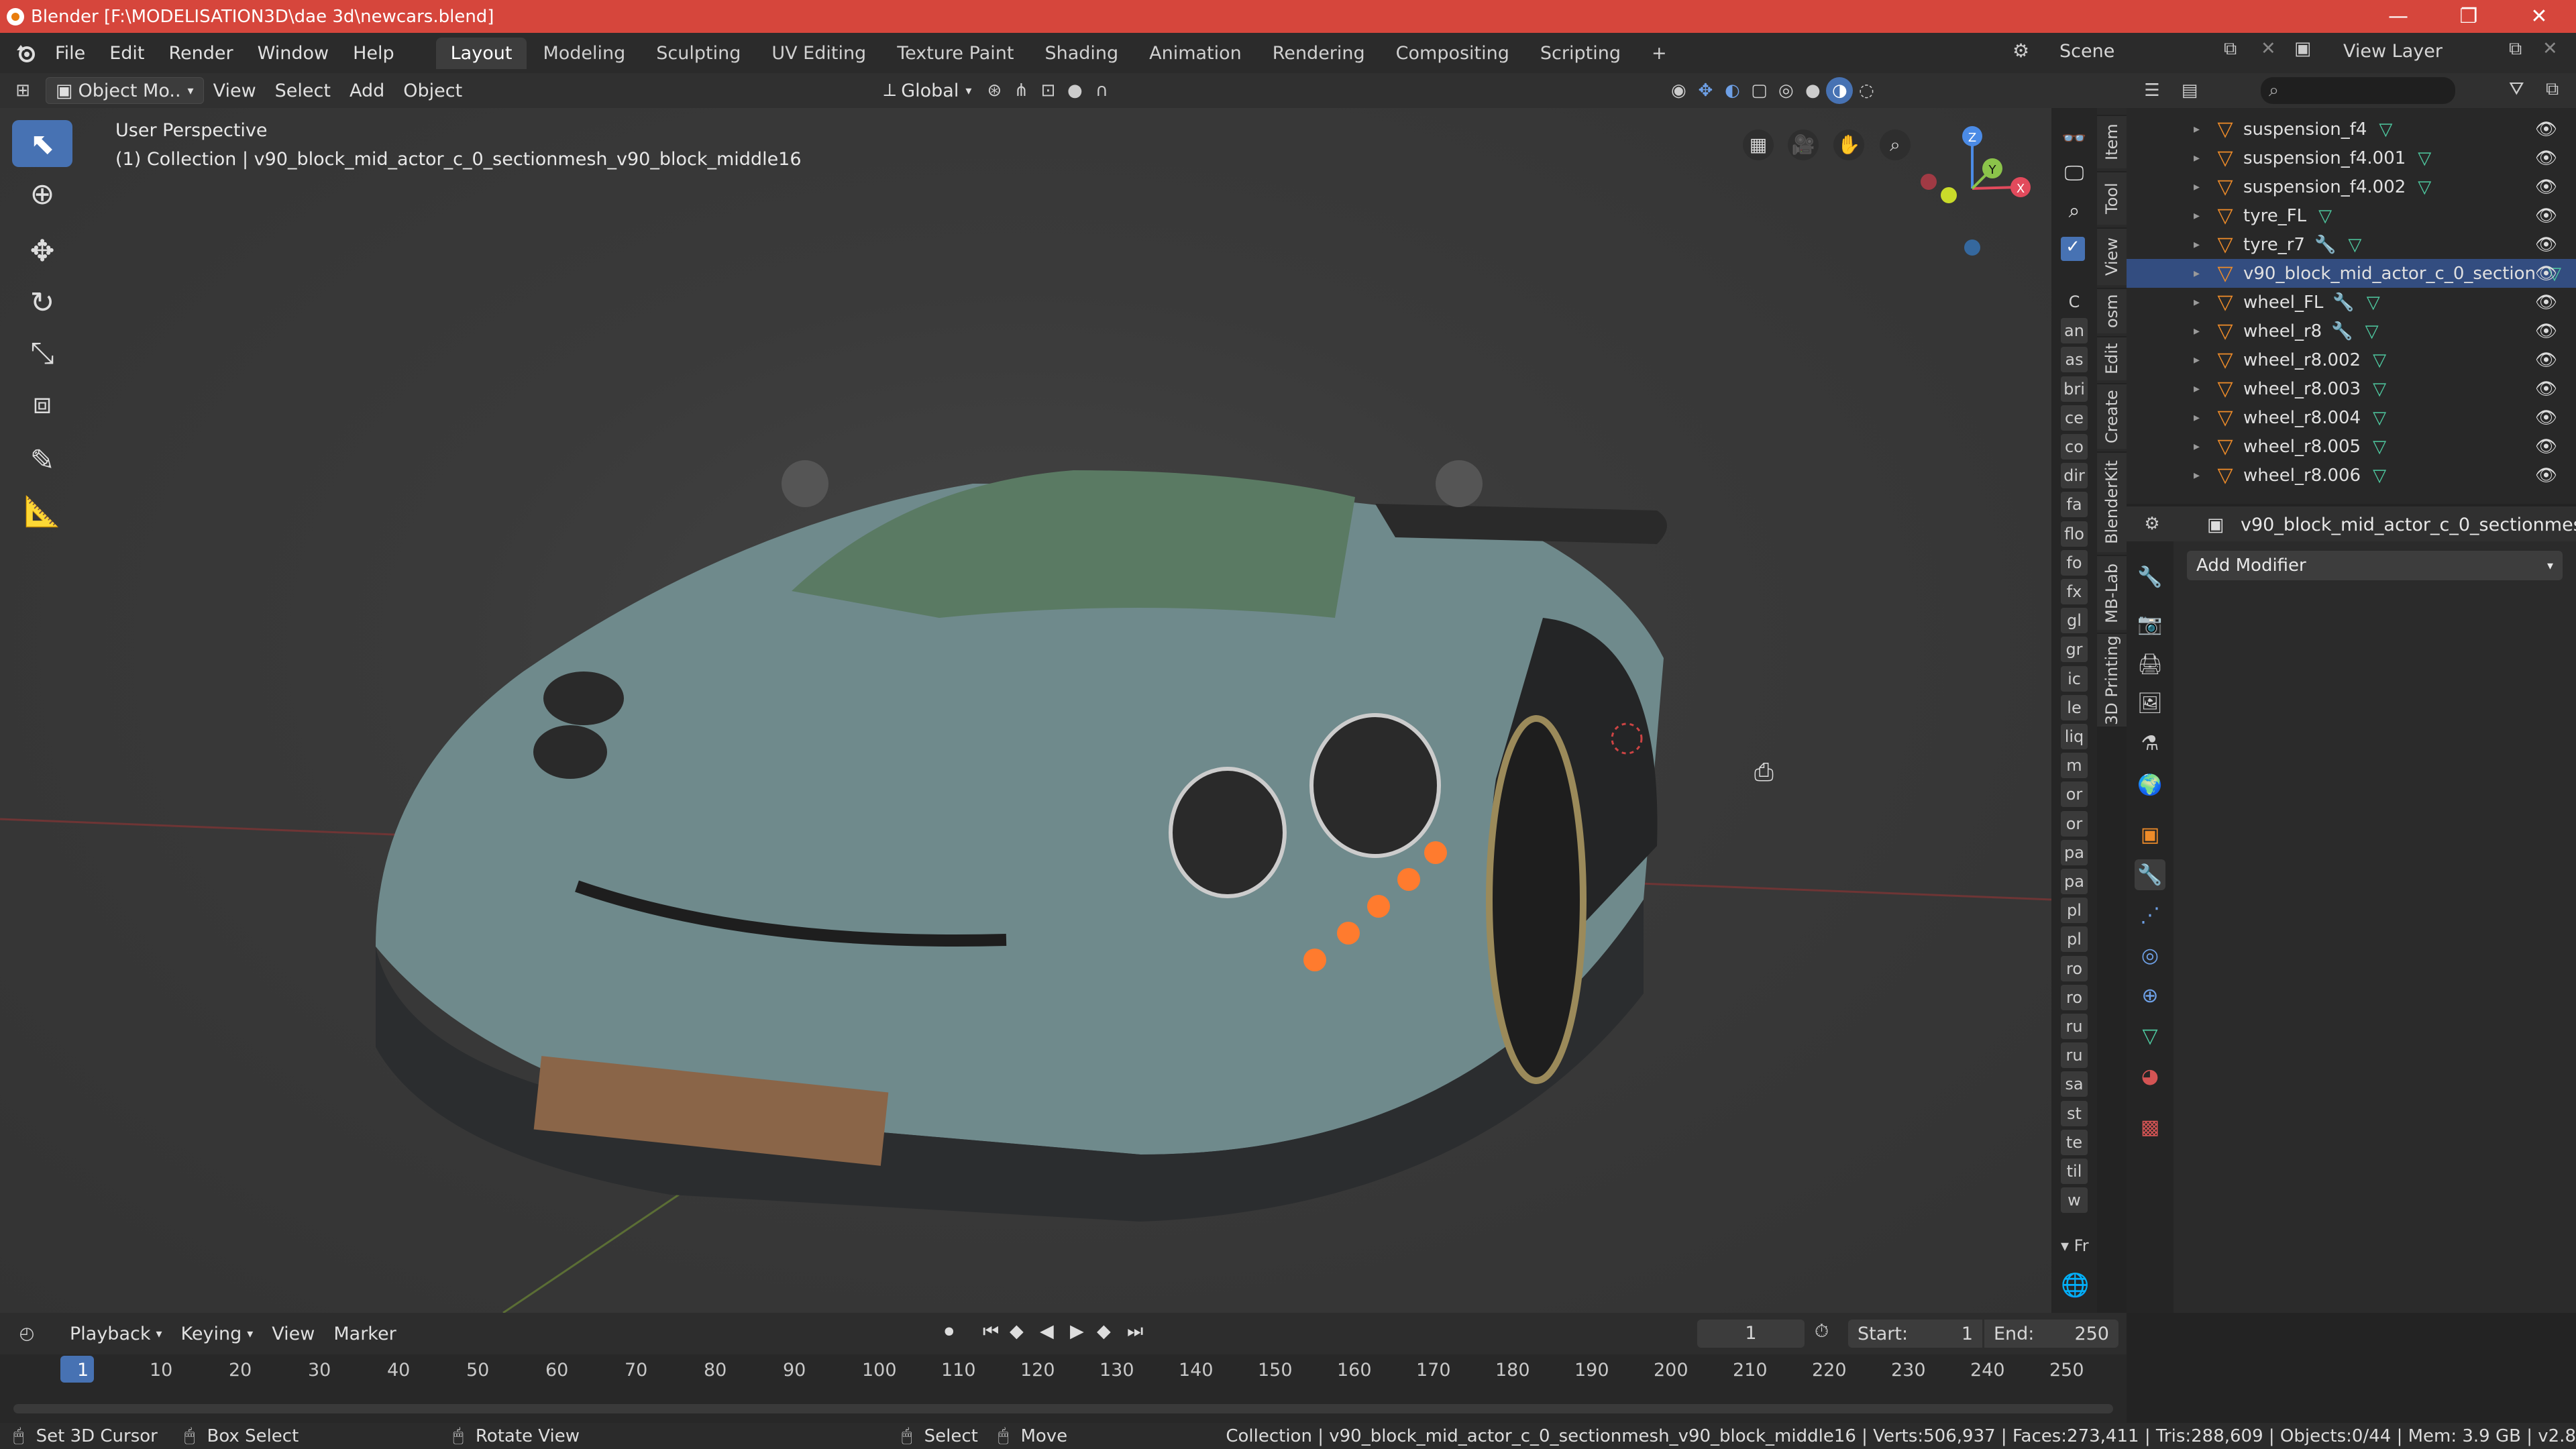  What do you see at coordinates (1047, 1331) in the screenshot?
I see `play-reverse-button: ◀` at bounding box center [1047, 1331].